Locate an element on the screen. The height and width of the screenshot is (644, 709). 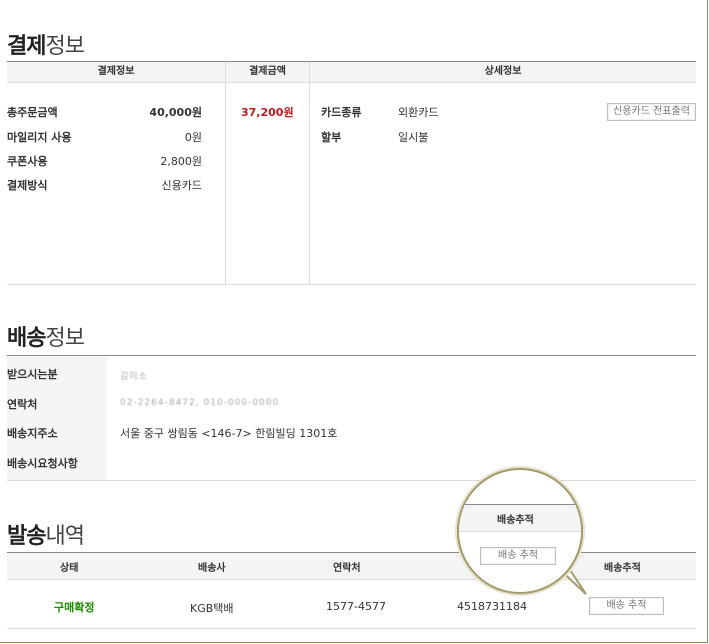
card-type-value: 외환카드 is located at coordinates (418, 112).